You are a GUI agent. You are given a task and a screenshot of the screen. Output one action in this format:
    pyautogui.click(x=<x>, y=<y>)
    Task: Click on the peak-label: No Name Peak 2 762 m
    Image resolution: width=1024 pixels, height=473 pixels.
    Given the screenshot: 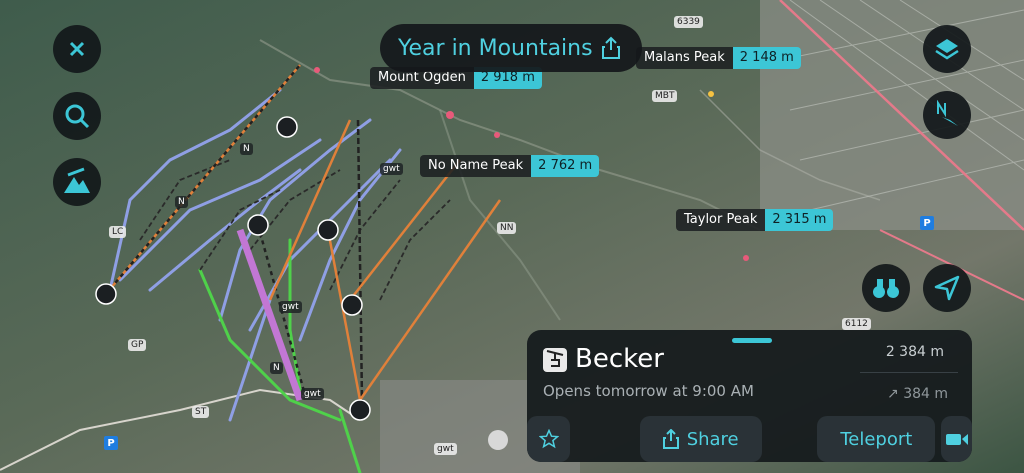 What is the action you would take?
    pyautogui.click(x=510, y=166)
    